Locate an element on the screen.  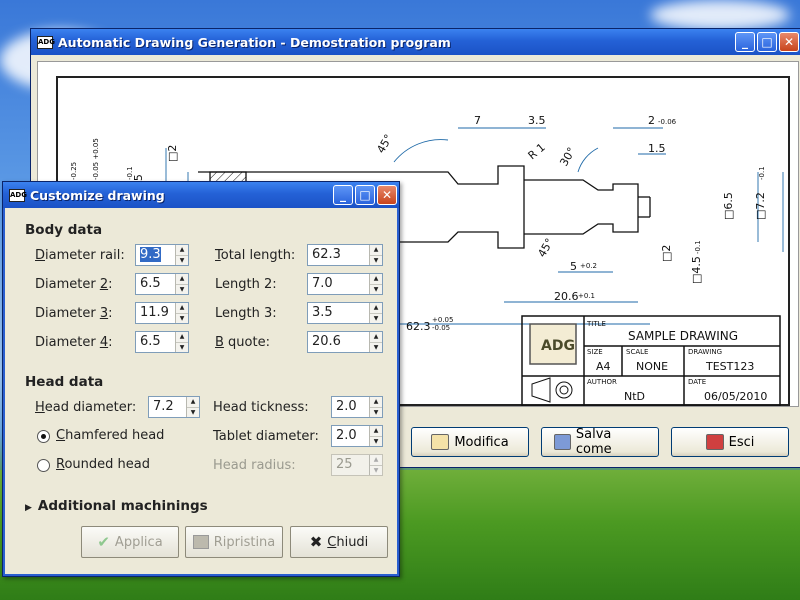
b-quote-value: 20.6 is located at coordinates (338, 342).